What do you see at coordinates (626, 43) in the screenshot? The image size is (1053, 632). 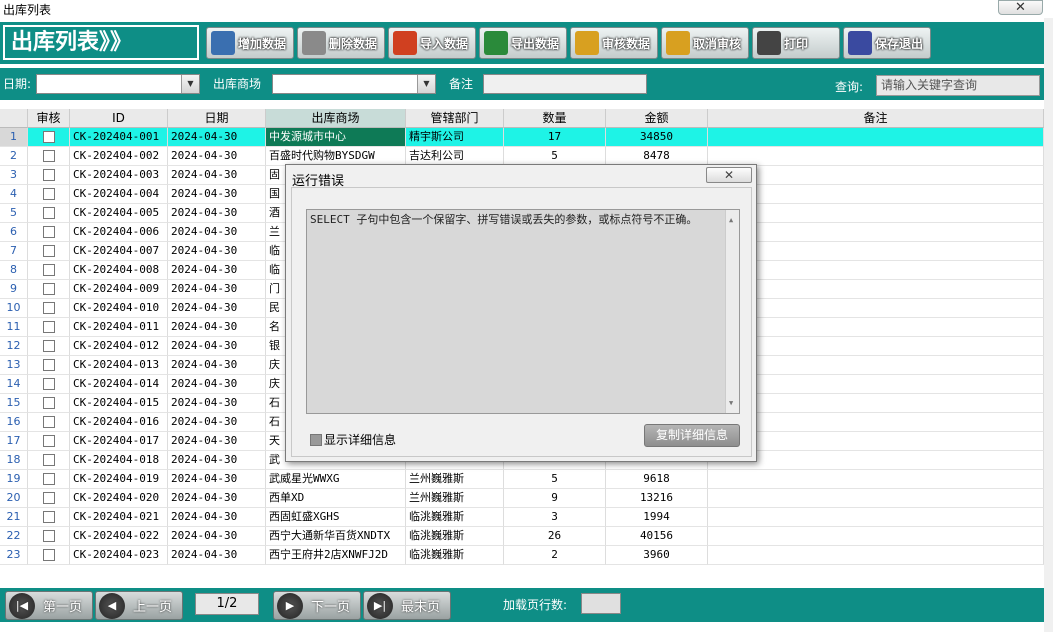 I see `toolbar-button-label: 审核数据` at bounding box center [626, 43].